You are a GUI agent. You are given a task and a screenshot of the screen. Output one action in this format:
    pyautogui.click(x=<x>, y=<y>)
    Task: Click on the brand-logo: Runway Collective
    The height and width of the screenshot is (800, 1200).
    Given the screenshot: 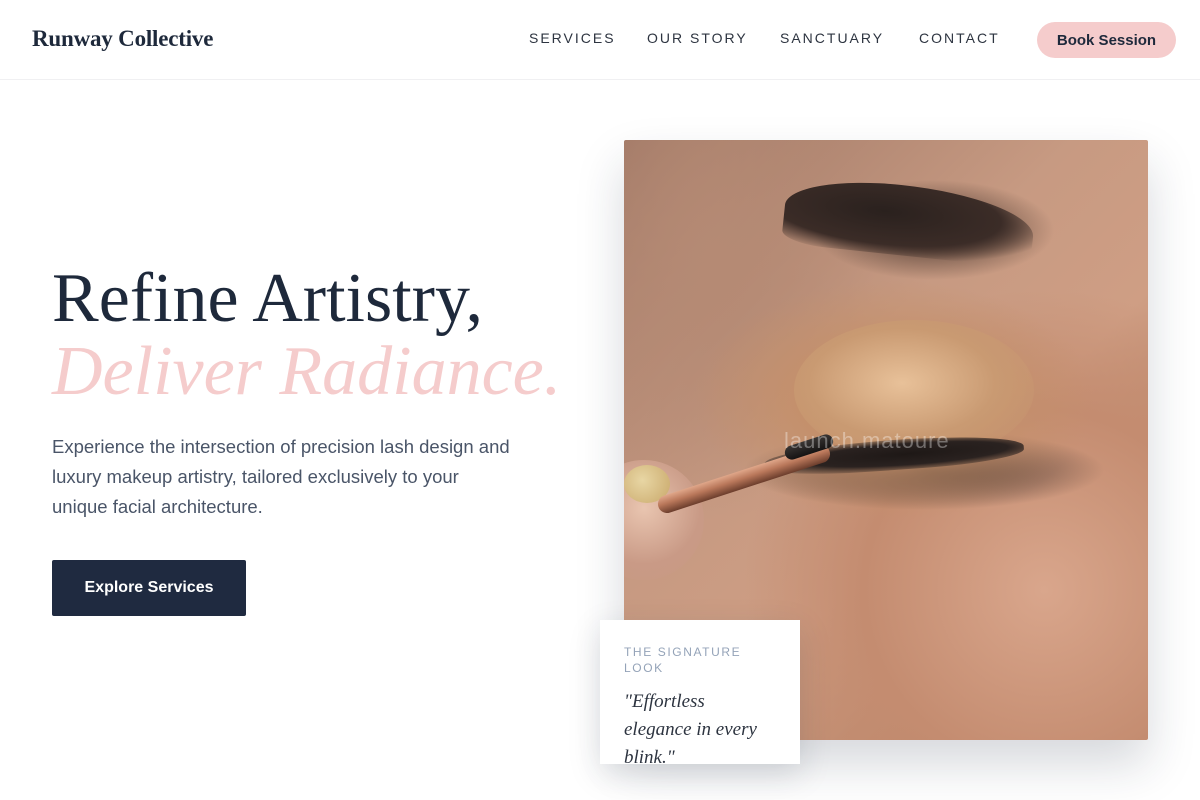 What is the action you would take?
    pyautogui.click(x=122, y=39)
    